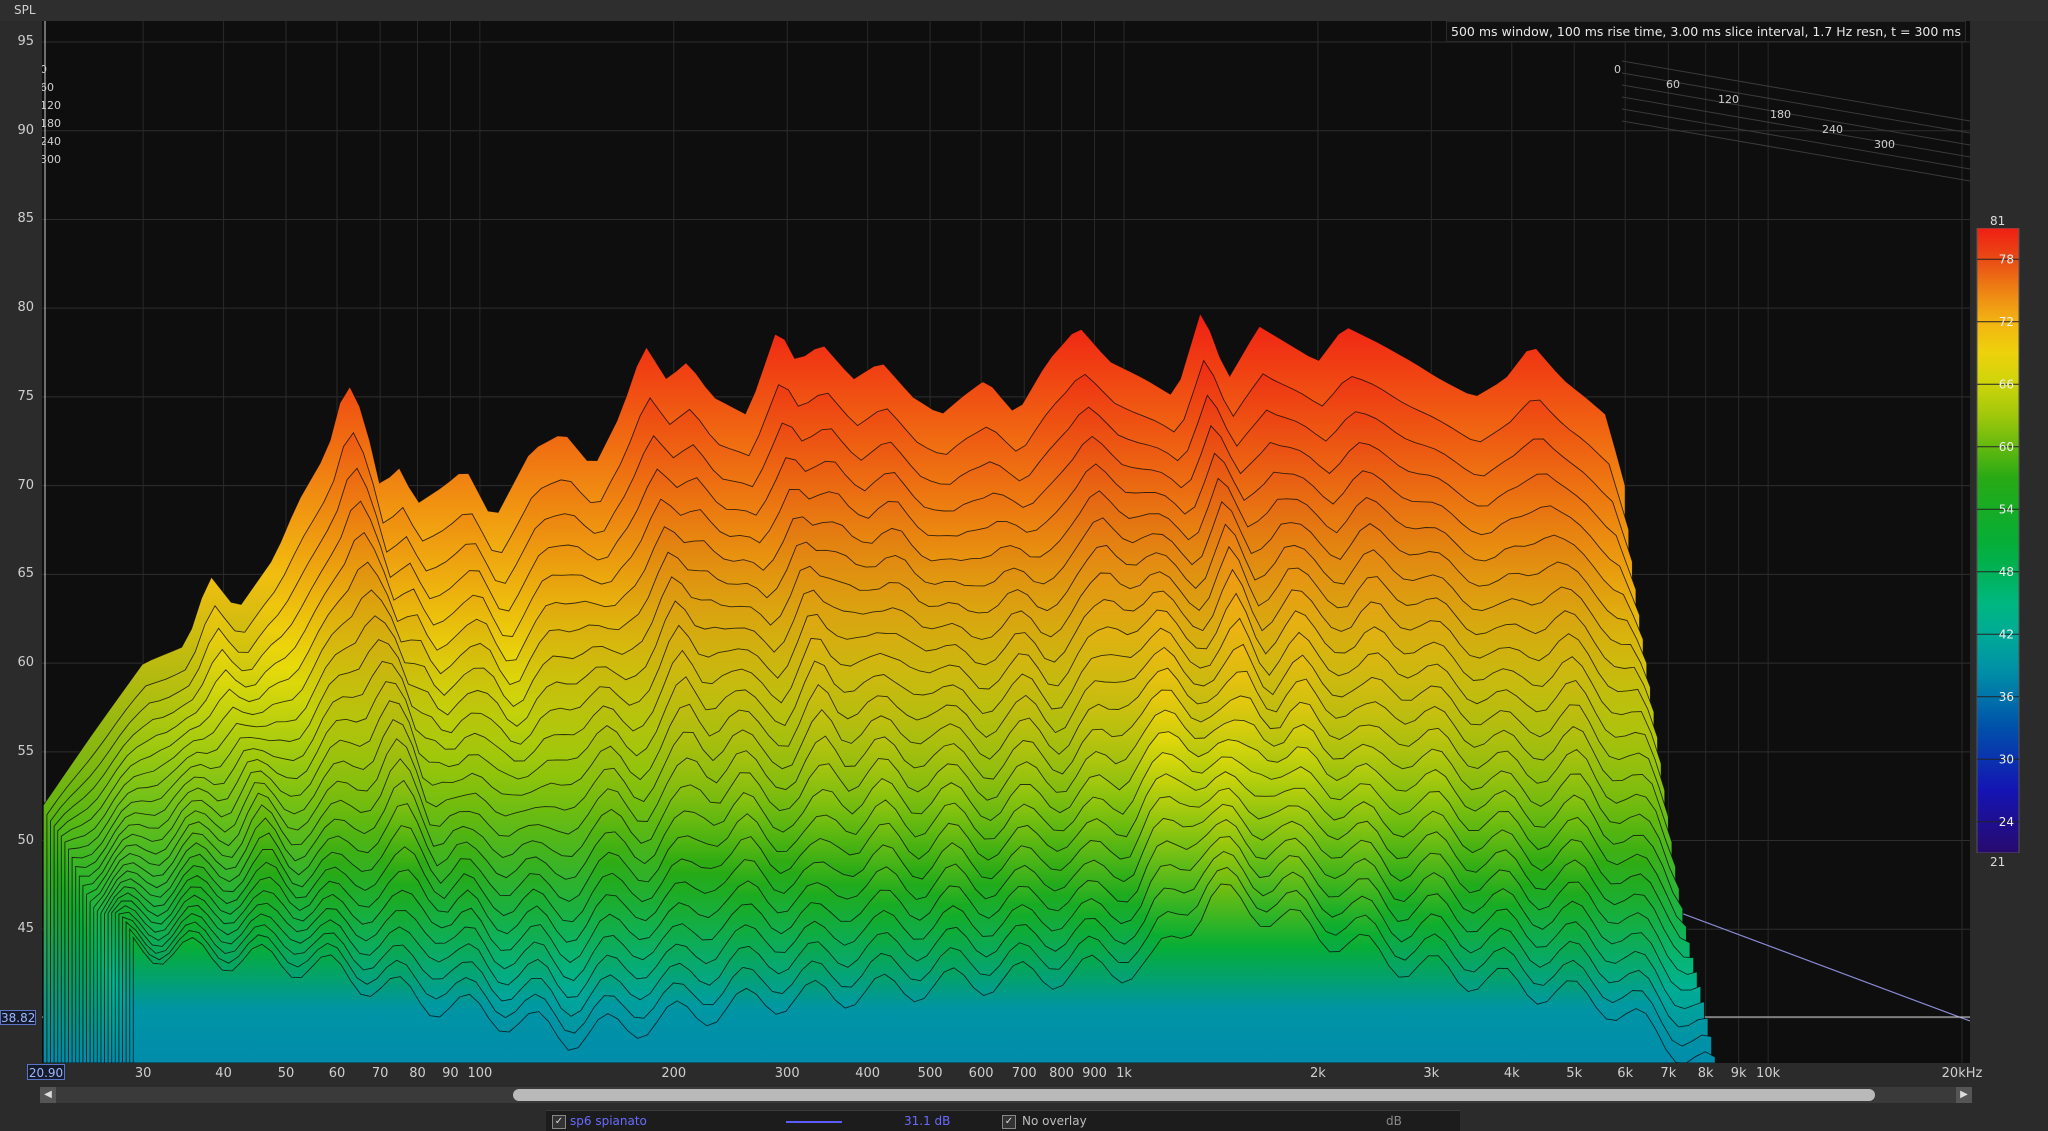  I want to click on x-tick-label: 30, so click(143, 1073).